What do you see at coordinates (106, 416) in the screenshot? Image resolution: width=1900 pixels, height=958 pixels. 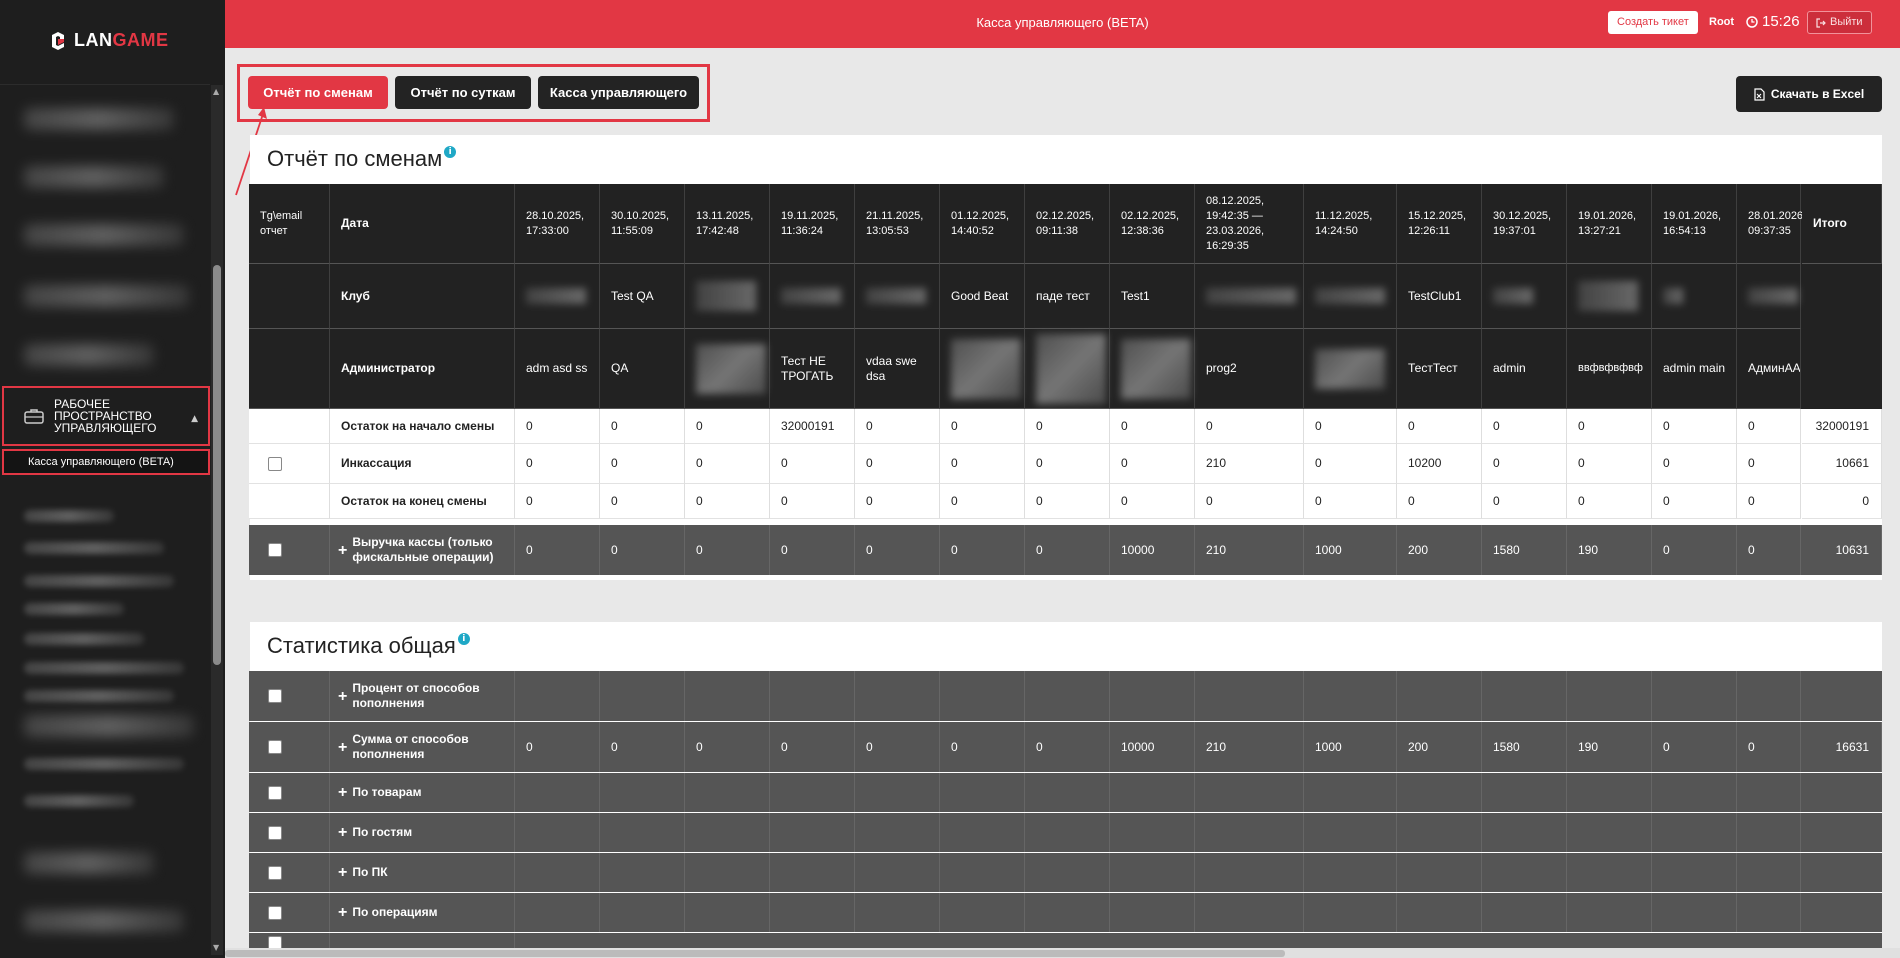 I see `sidebar-section-workspace: РАБОЧЕЕ ПРОСТРАНСТВО УПРАВЛЯЮЩЕГО ▲` at bounding box center [106, 416].